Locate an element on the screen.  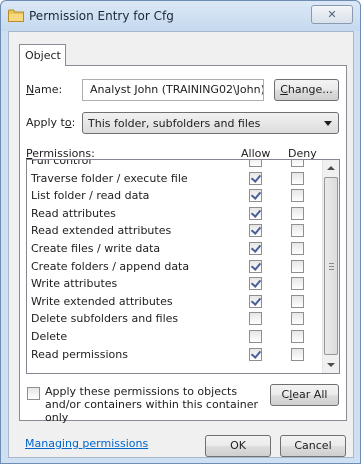
permission-label: Read permissions is located at coordinates (79, 354).